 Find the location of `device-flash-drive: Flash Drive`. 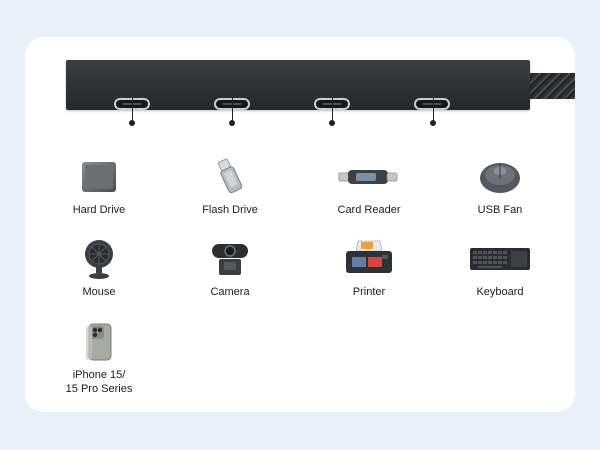

device-flash-drive: Flash Drive is located at coordinates (230, 186).